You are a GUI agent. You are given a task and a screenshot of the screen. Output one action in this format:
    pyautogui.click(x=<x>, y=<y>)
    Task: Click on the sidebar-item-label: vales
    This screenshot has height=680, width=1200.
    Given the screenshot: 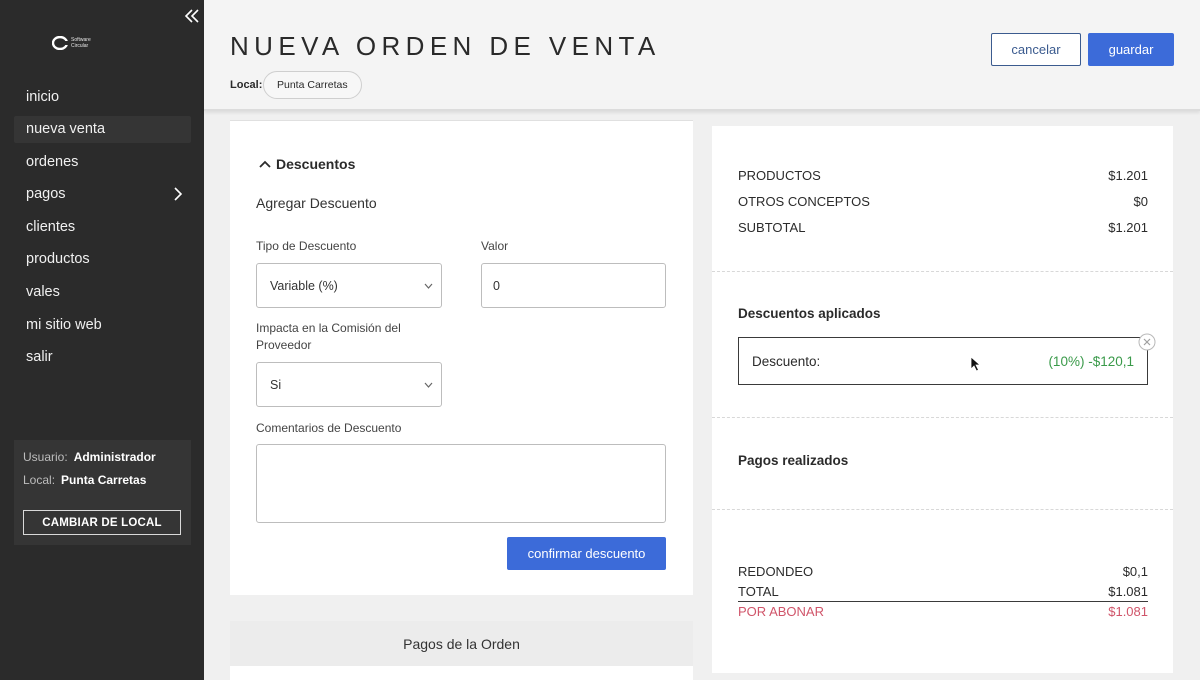 What is the action you would take?
    pyautogui.click(x=43, y=292)
    